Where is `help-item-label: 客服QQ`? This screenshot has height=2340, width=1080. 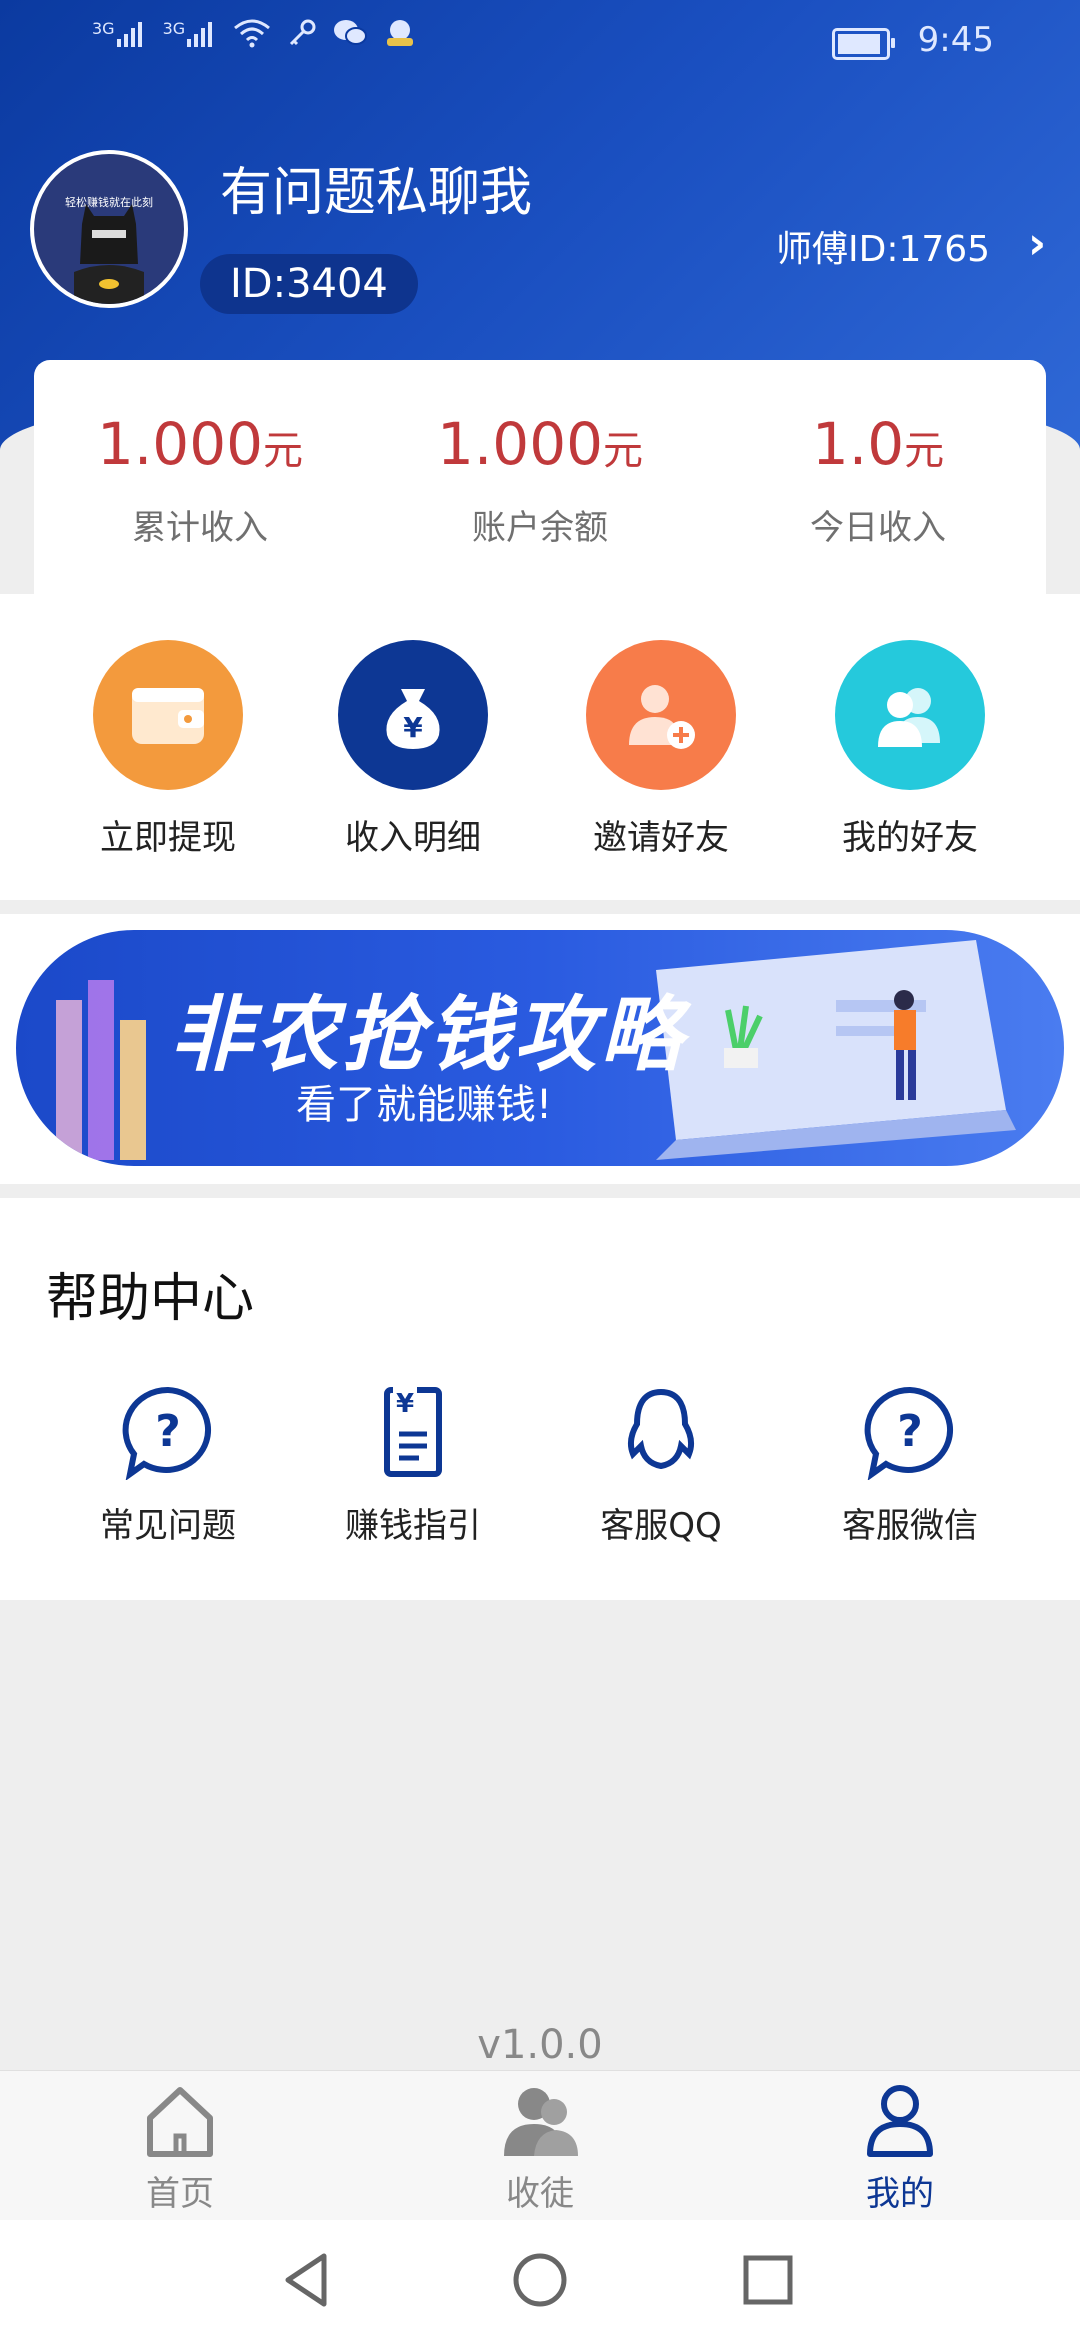 help-item-label: 客服QQ is located at coordinates (661, 1526).